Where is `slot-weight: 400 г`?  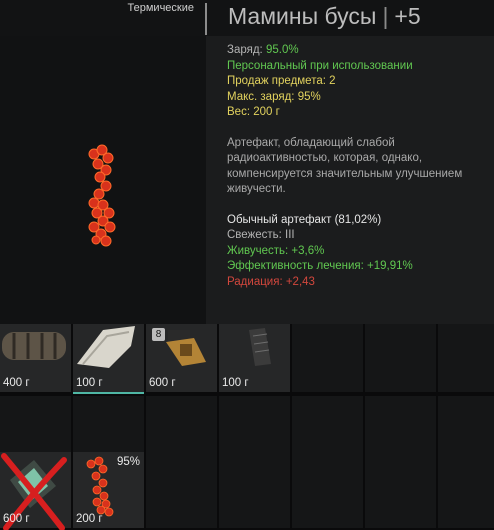
slot-weight: 400 г is located at coordinates (16, 383).